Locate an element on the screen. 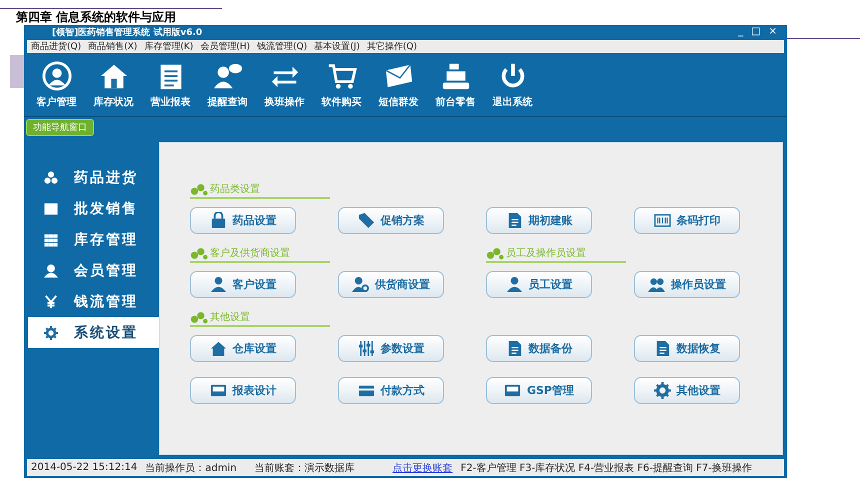  section-heading: 其他设置 is located at coordinates (260, 318).